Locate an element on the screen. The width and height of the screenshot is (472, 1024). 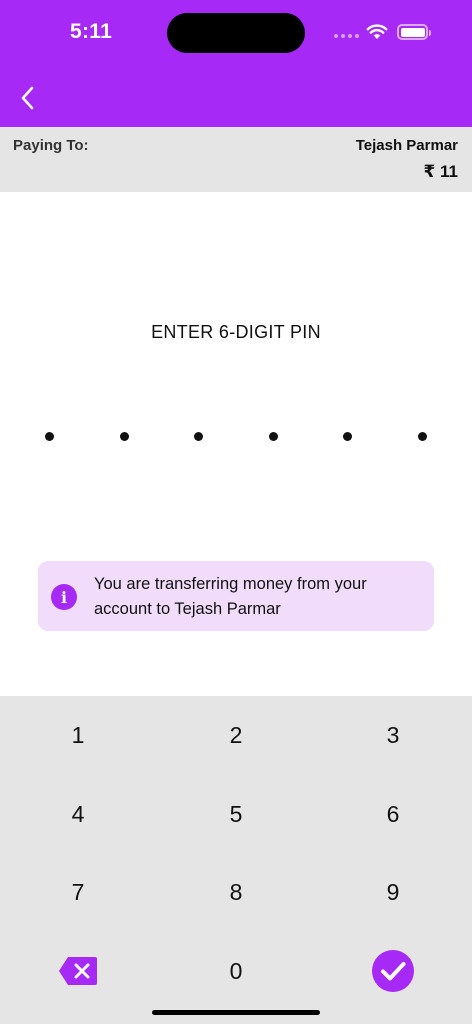
submit-button is located at coordinates (393, 971).